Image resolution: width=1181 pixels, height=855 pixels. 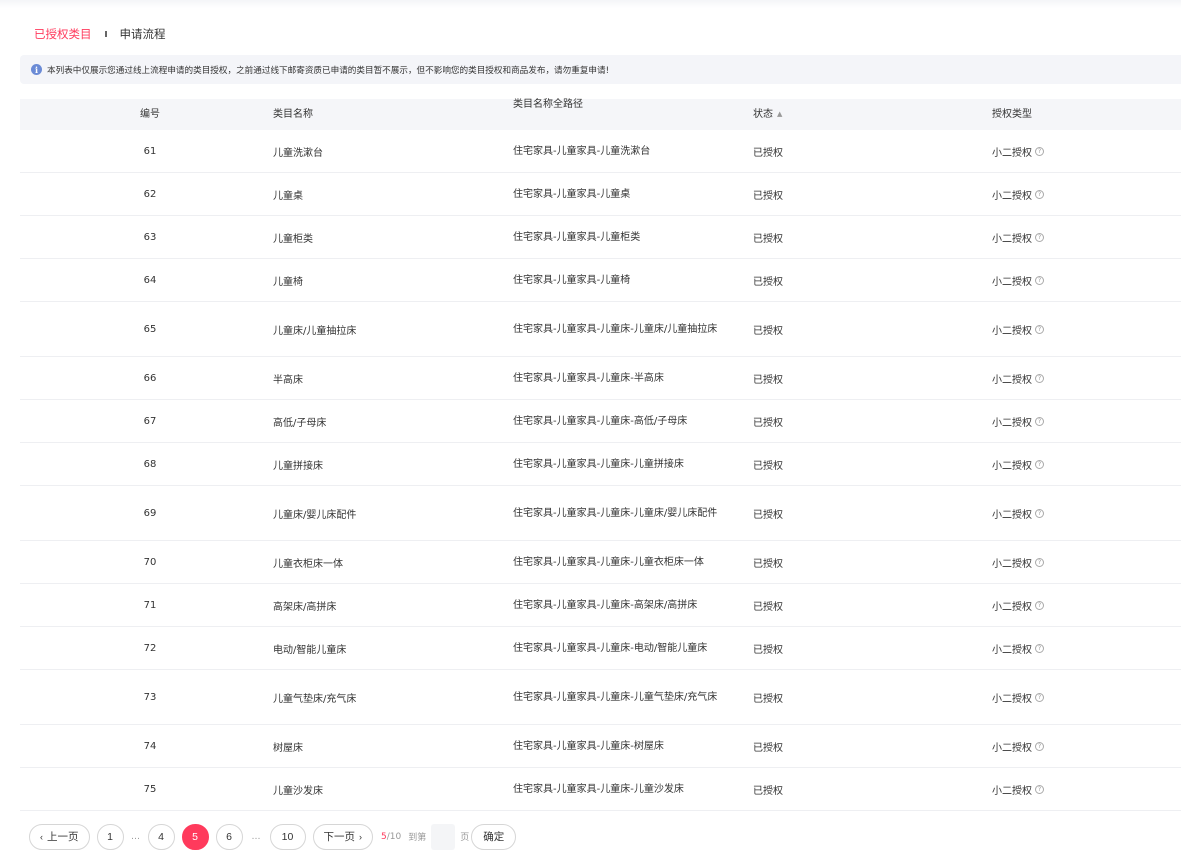 I want to click on cell-path: 住宅家具-儿童家具-儿童床-树屋床, so click(x=588, y=746).